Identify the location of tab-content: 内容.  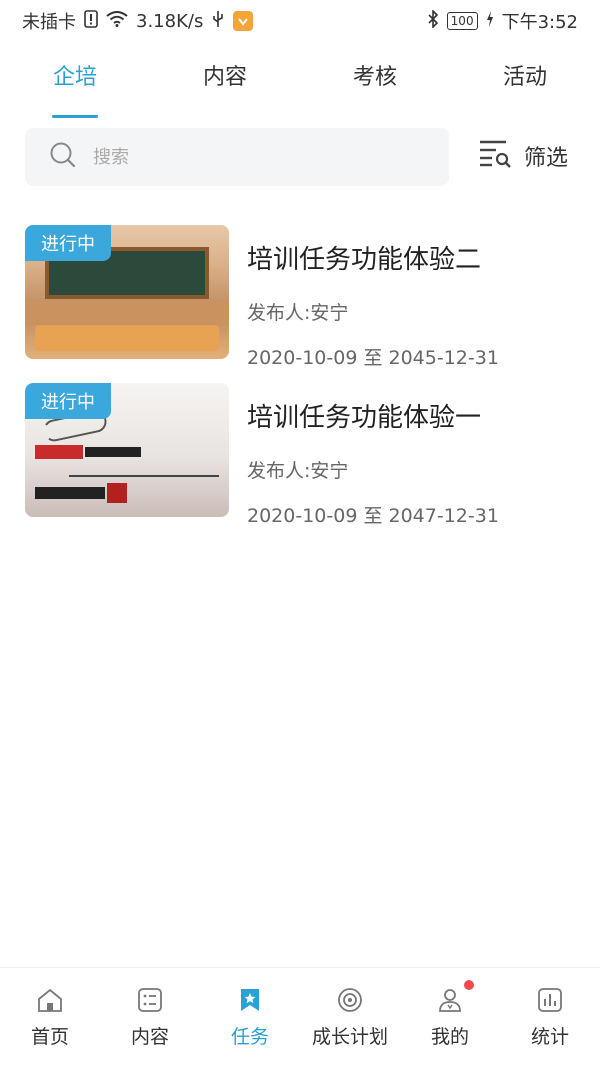
(225, 88).